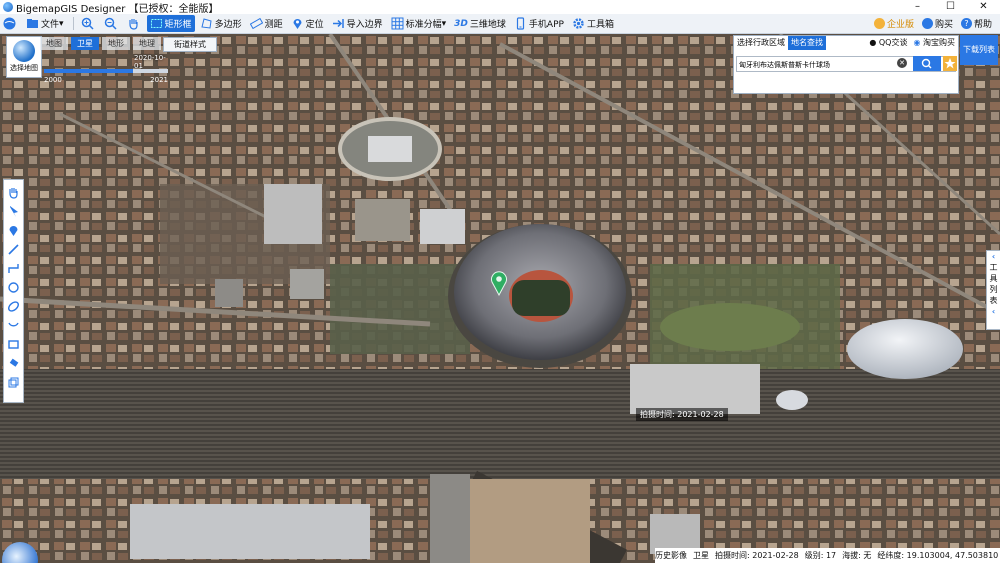 This screenshot has height=563, width=1000. I want to click on circle-icon, so click(13, 287).